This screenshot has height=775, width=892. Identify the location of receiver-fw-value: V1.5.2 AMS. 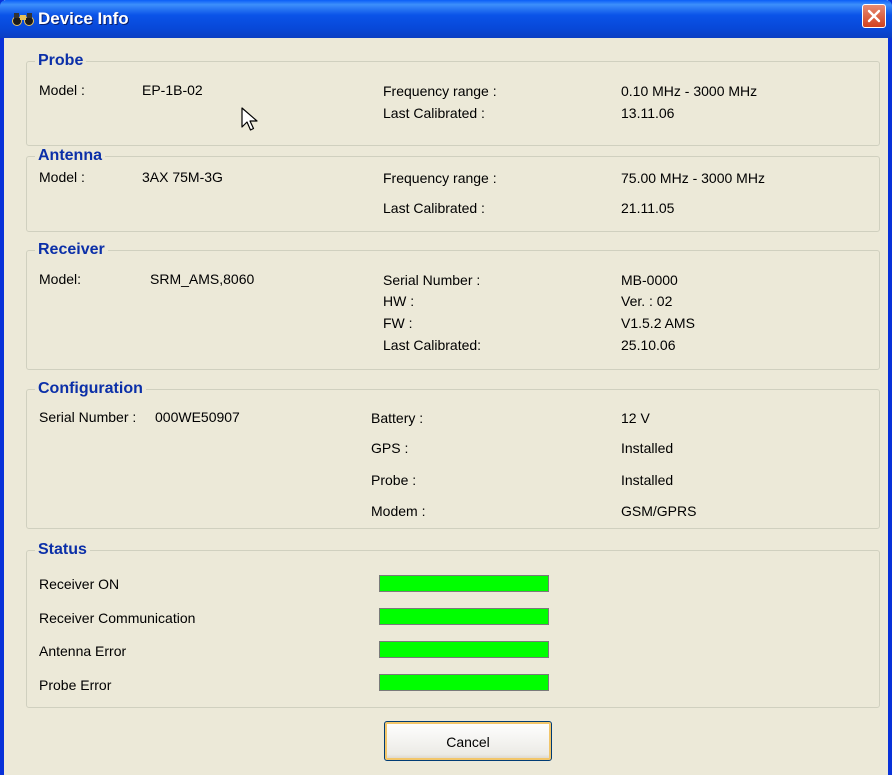
(658, 323).